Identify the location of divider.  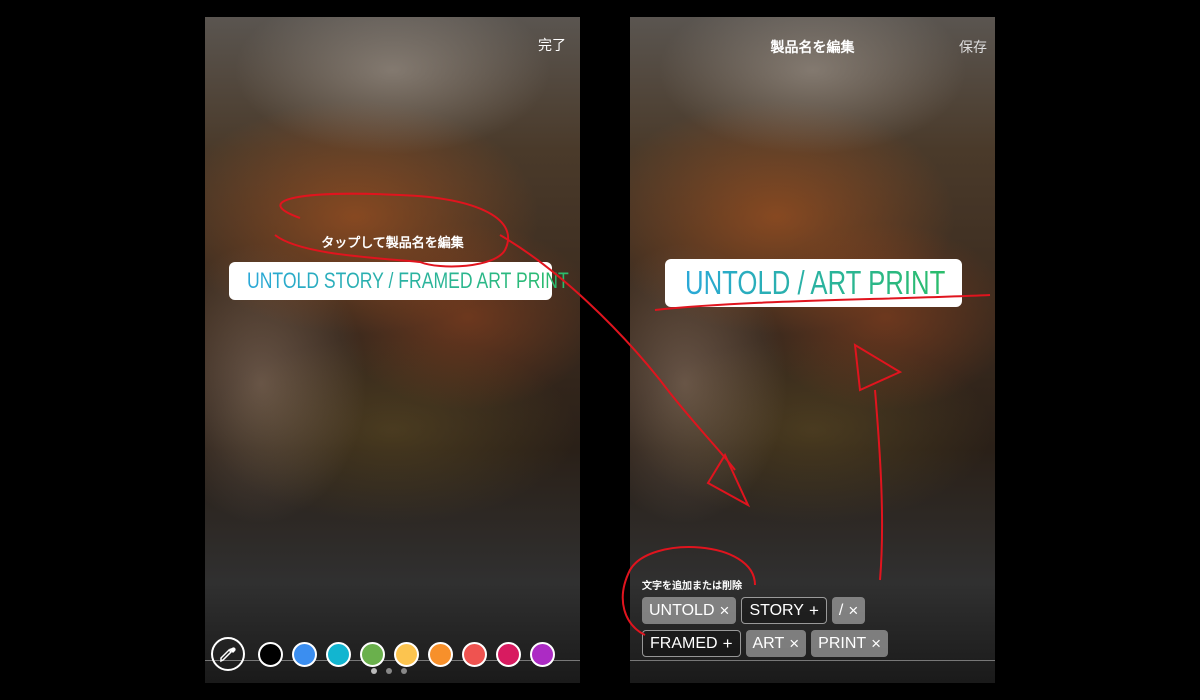
(812, 660).